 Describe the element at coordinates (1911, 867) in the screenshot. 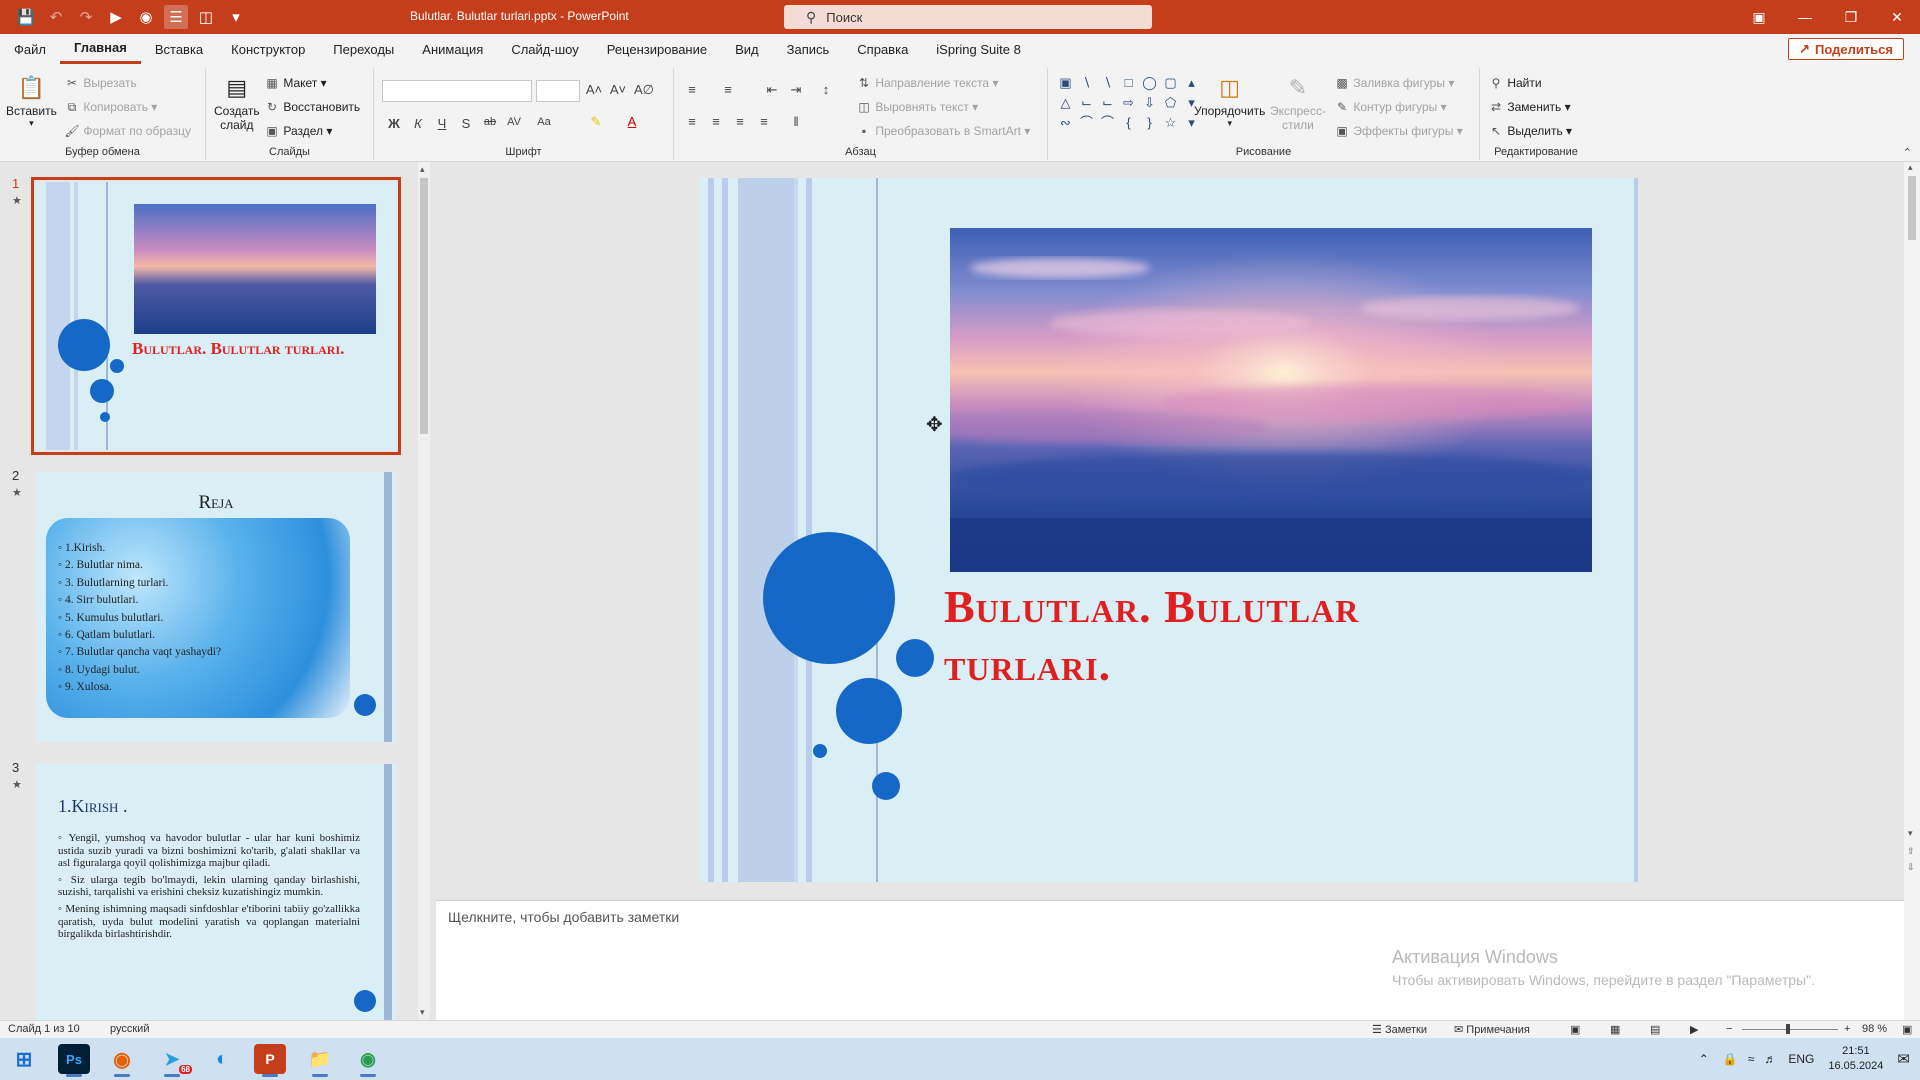

I see `next-slide-icon: ⇩` at that location.